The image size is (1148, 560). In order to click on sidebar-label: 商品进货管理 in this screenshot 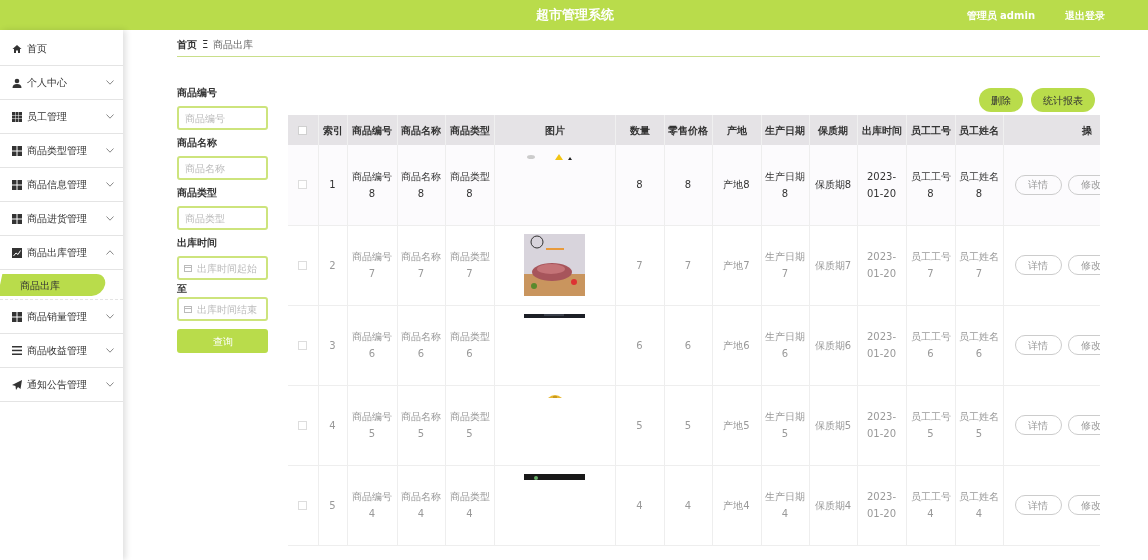, I will do `click(57, 219)`.